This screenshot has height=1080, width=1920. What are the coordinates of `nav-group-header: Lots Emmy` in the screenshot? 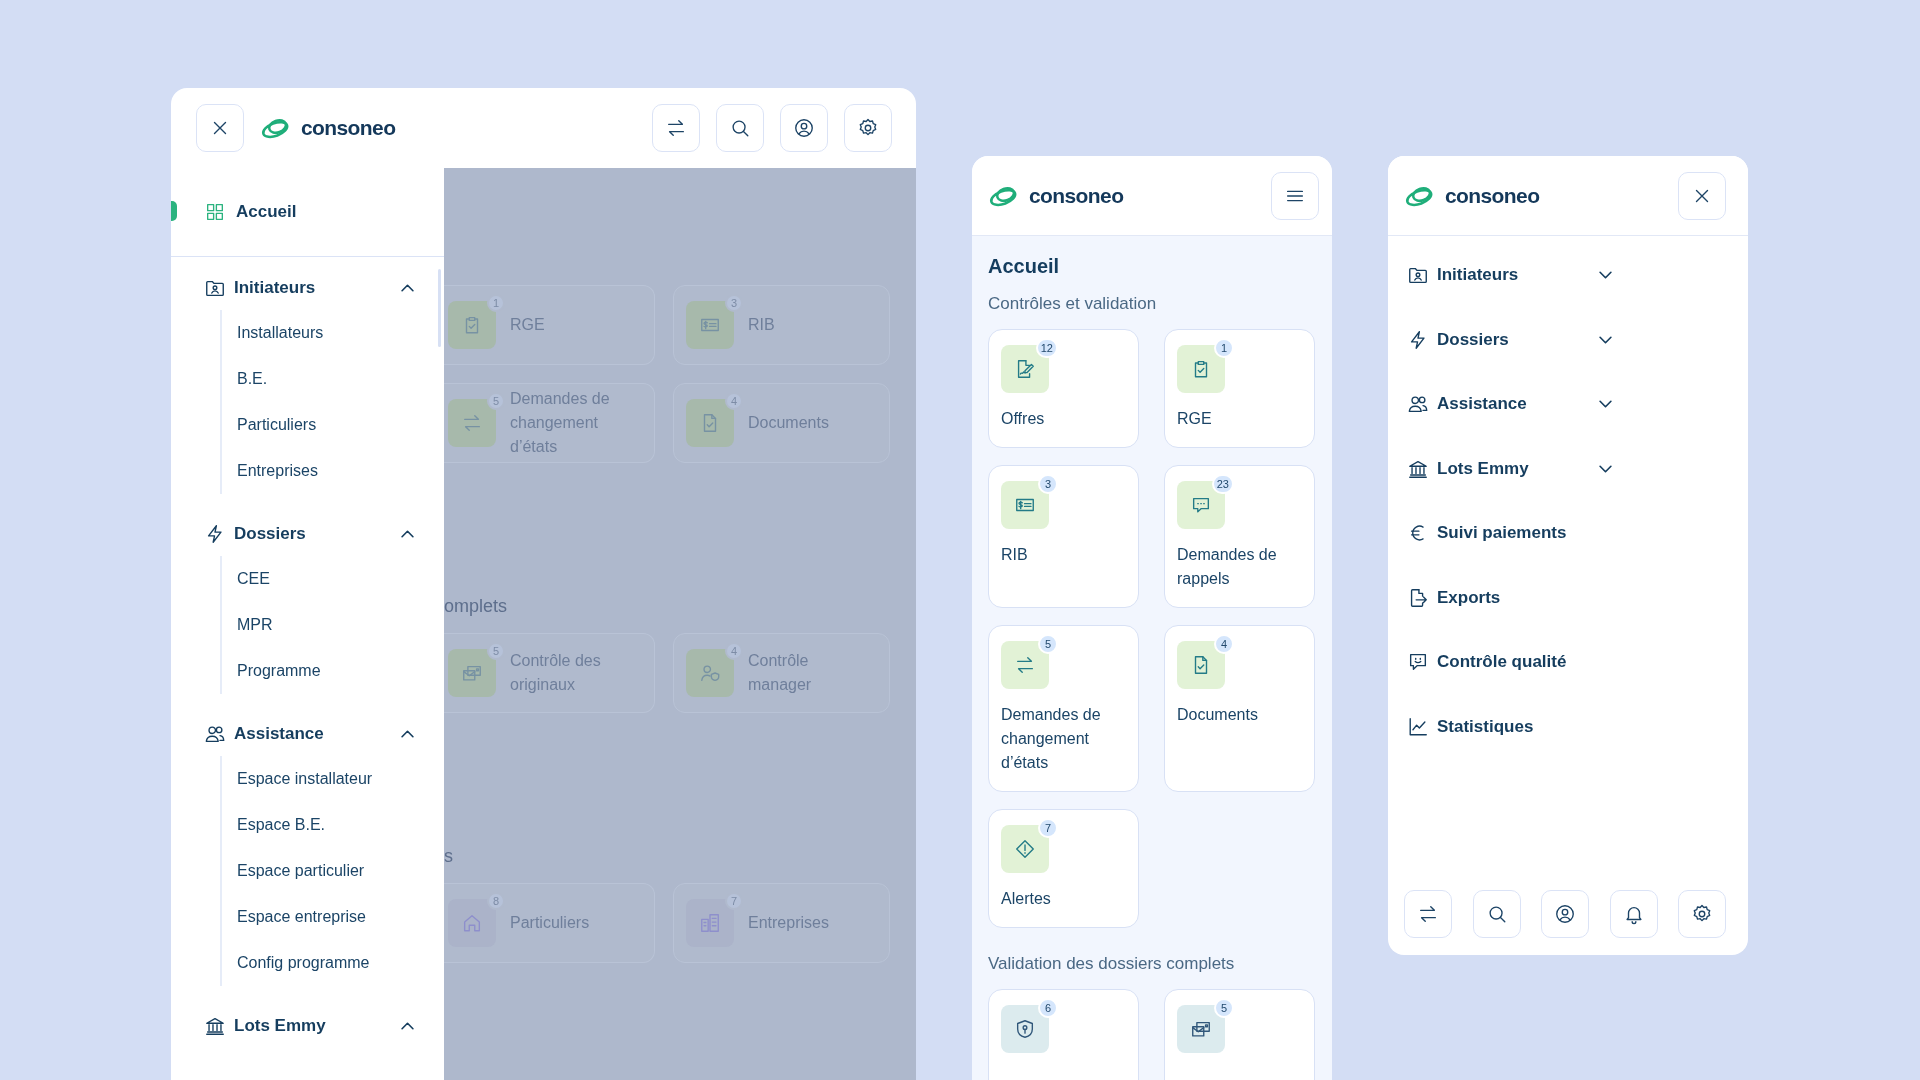 It's located at (307, 1026).